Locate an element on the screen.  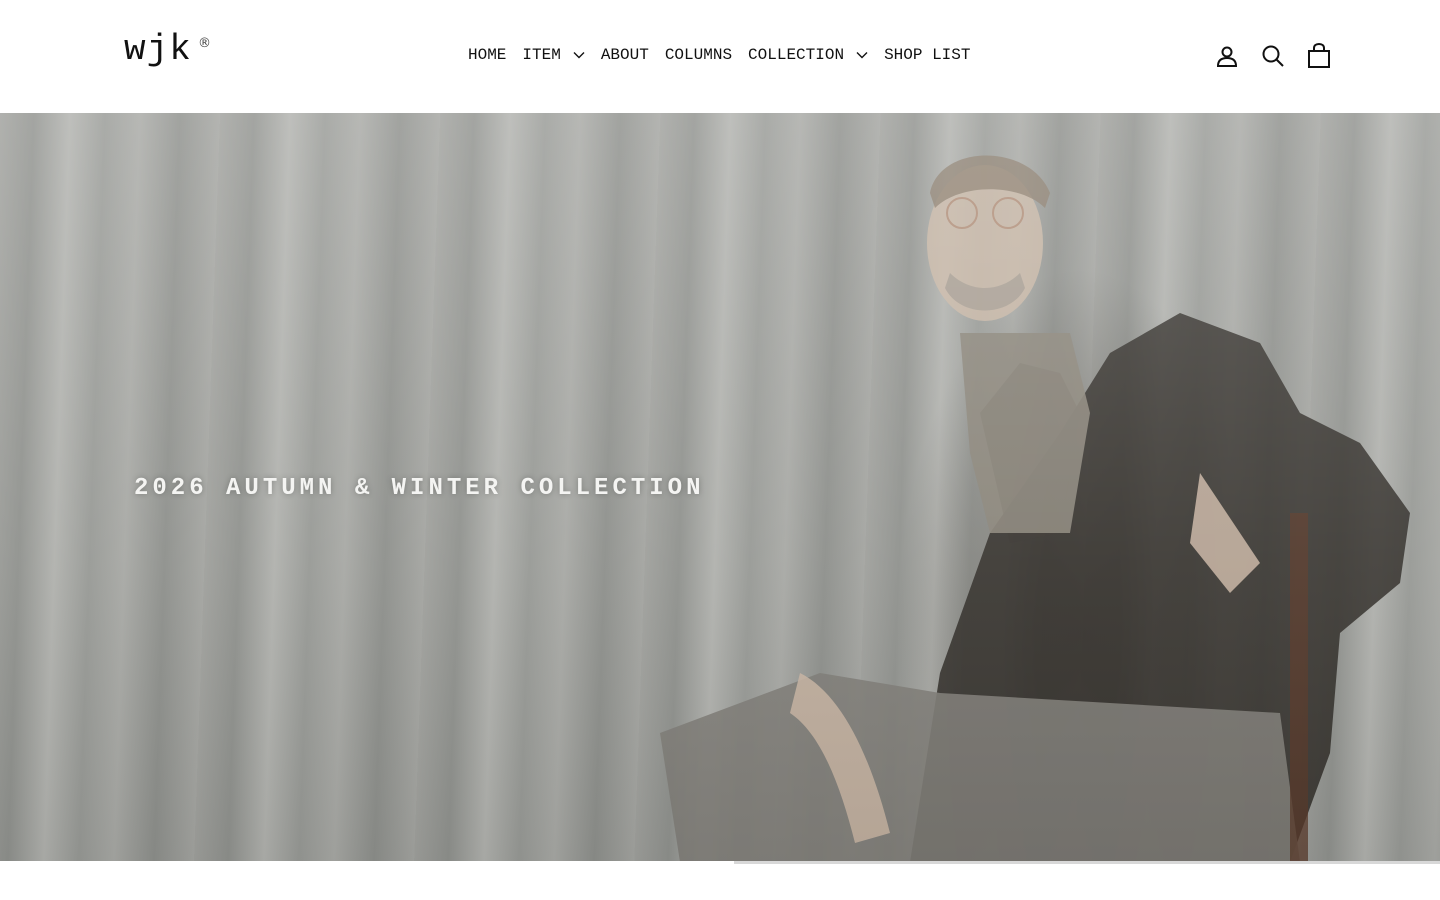
nav-item-shop-list: SHOP LIST is located at coordinates (927, 55).